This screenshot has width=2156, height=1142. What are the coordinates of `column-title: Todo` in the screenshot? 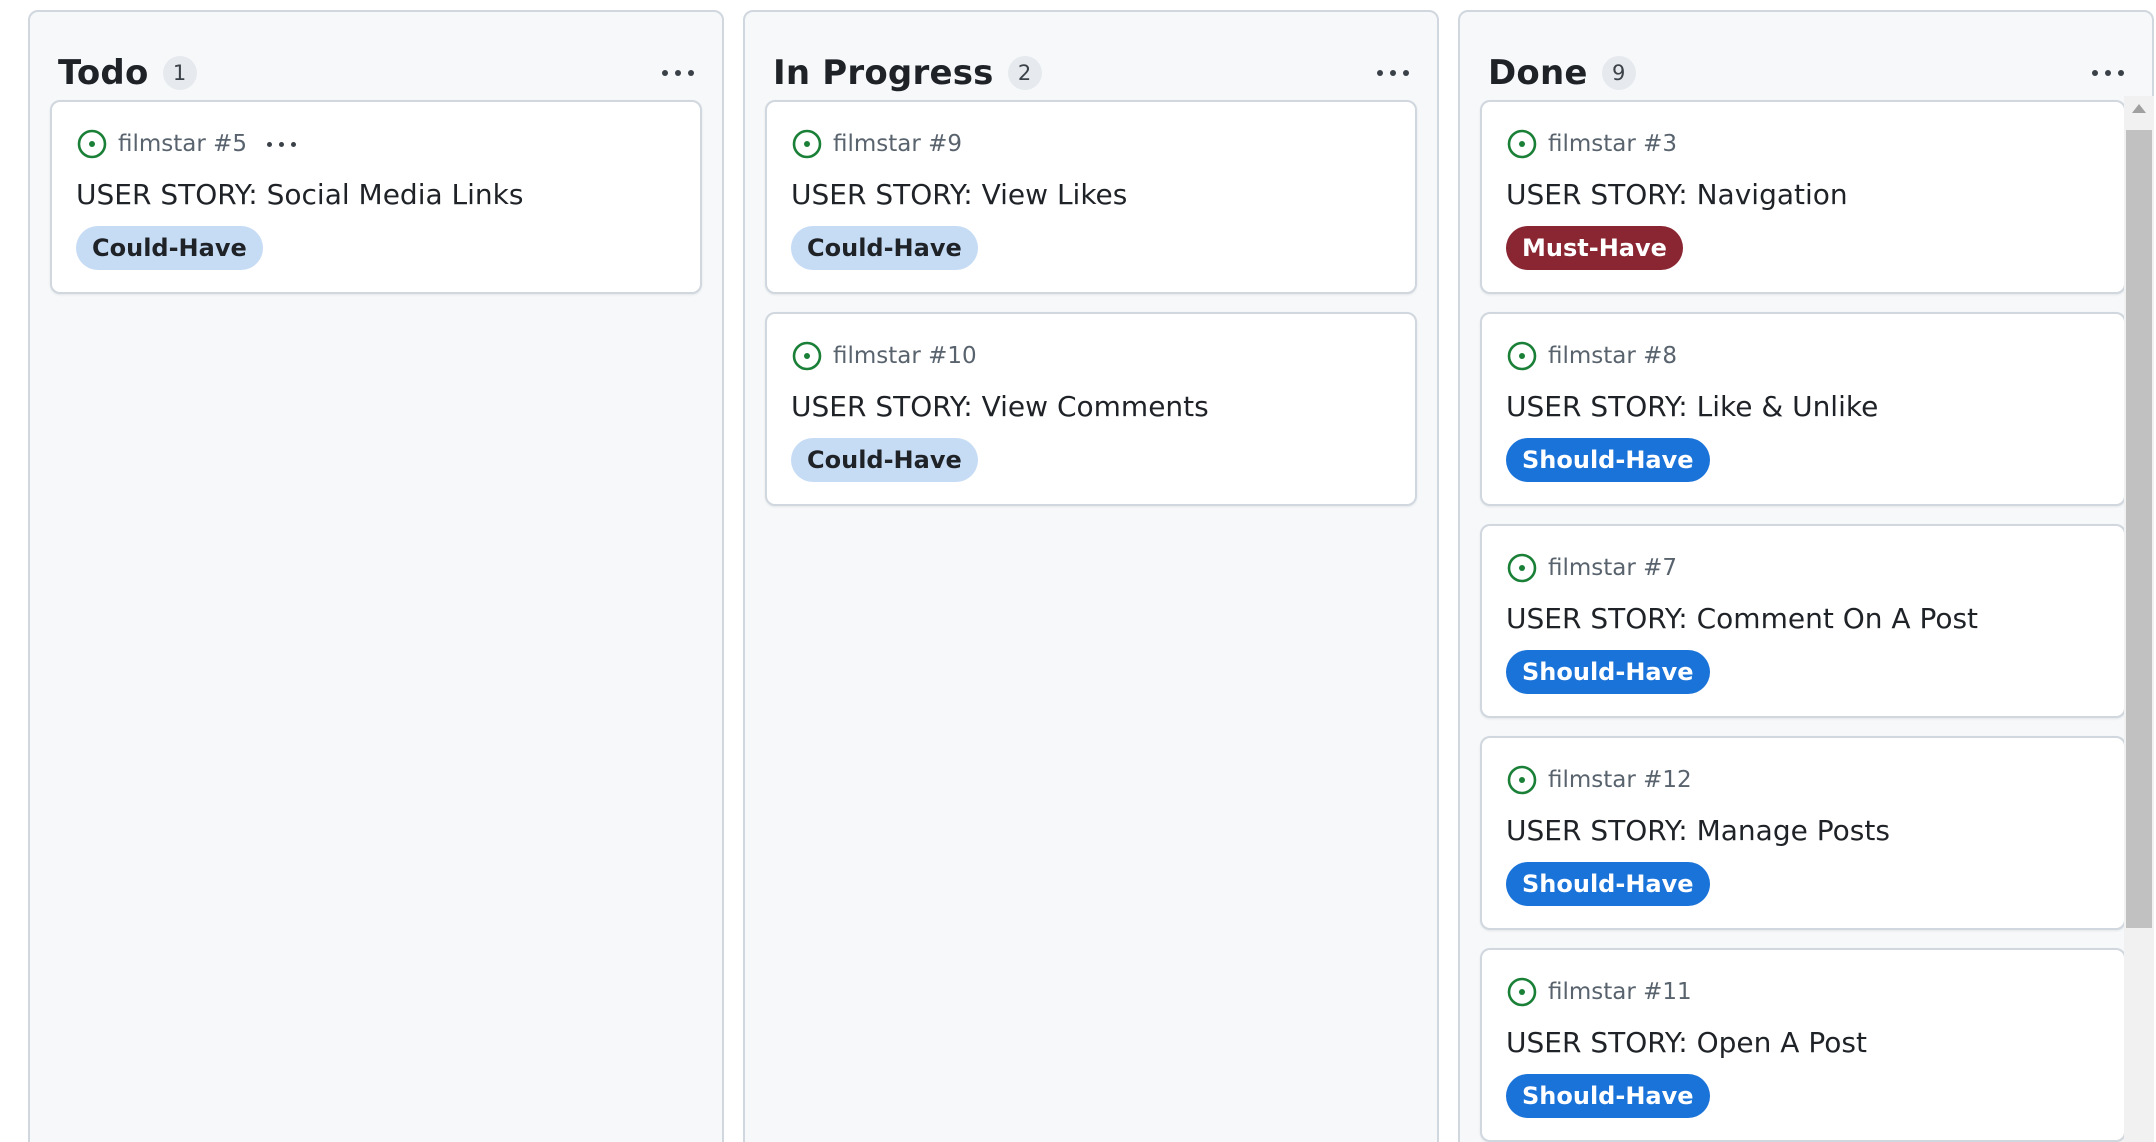 It's located at (103, 73).